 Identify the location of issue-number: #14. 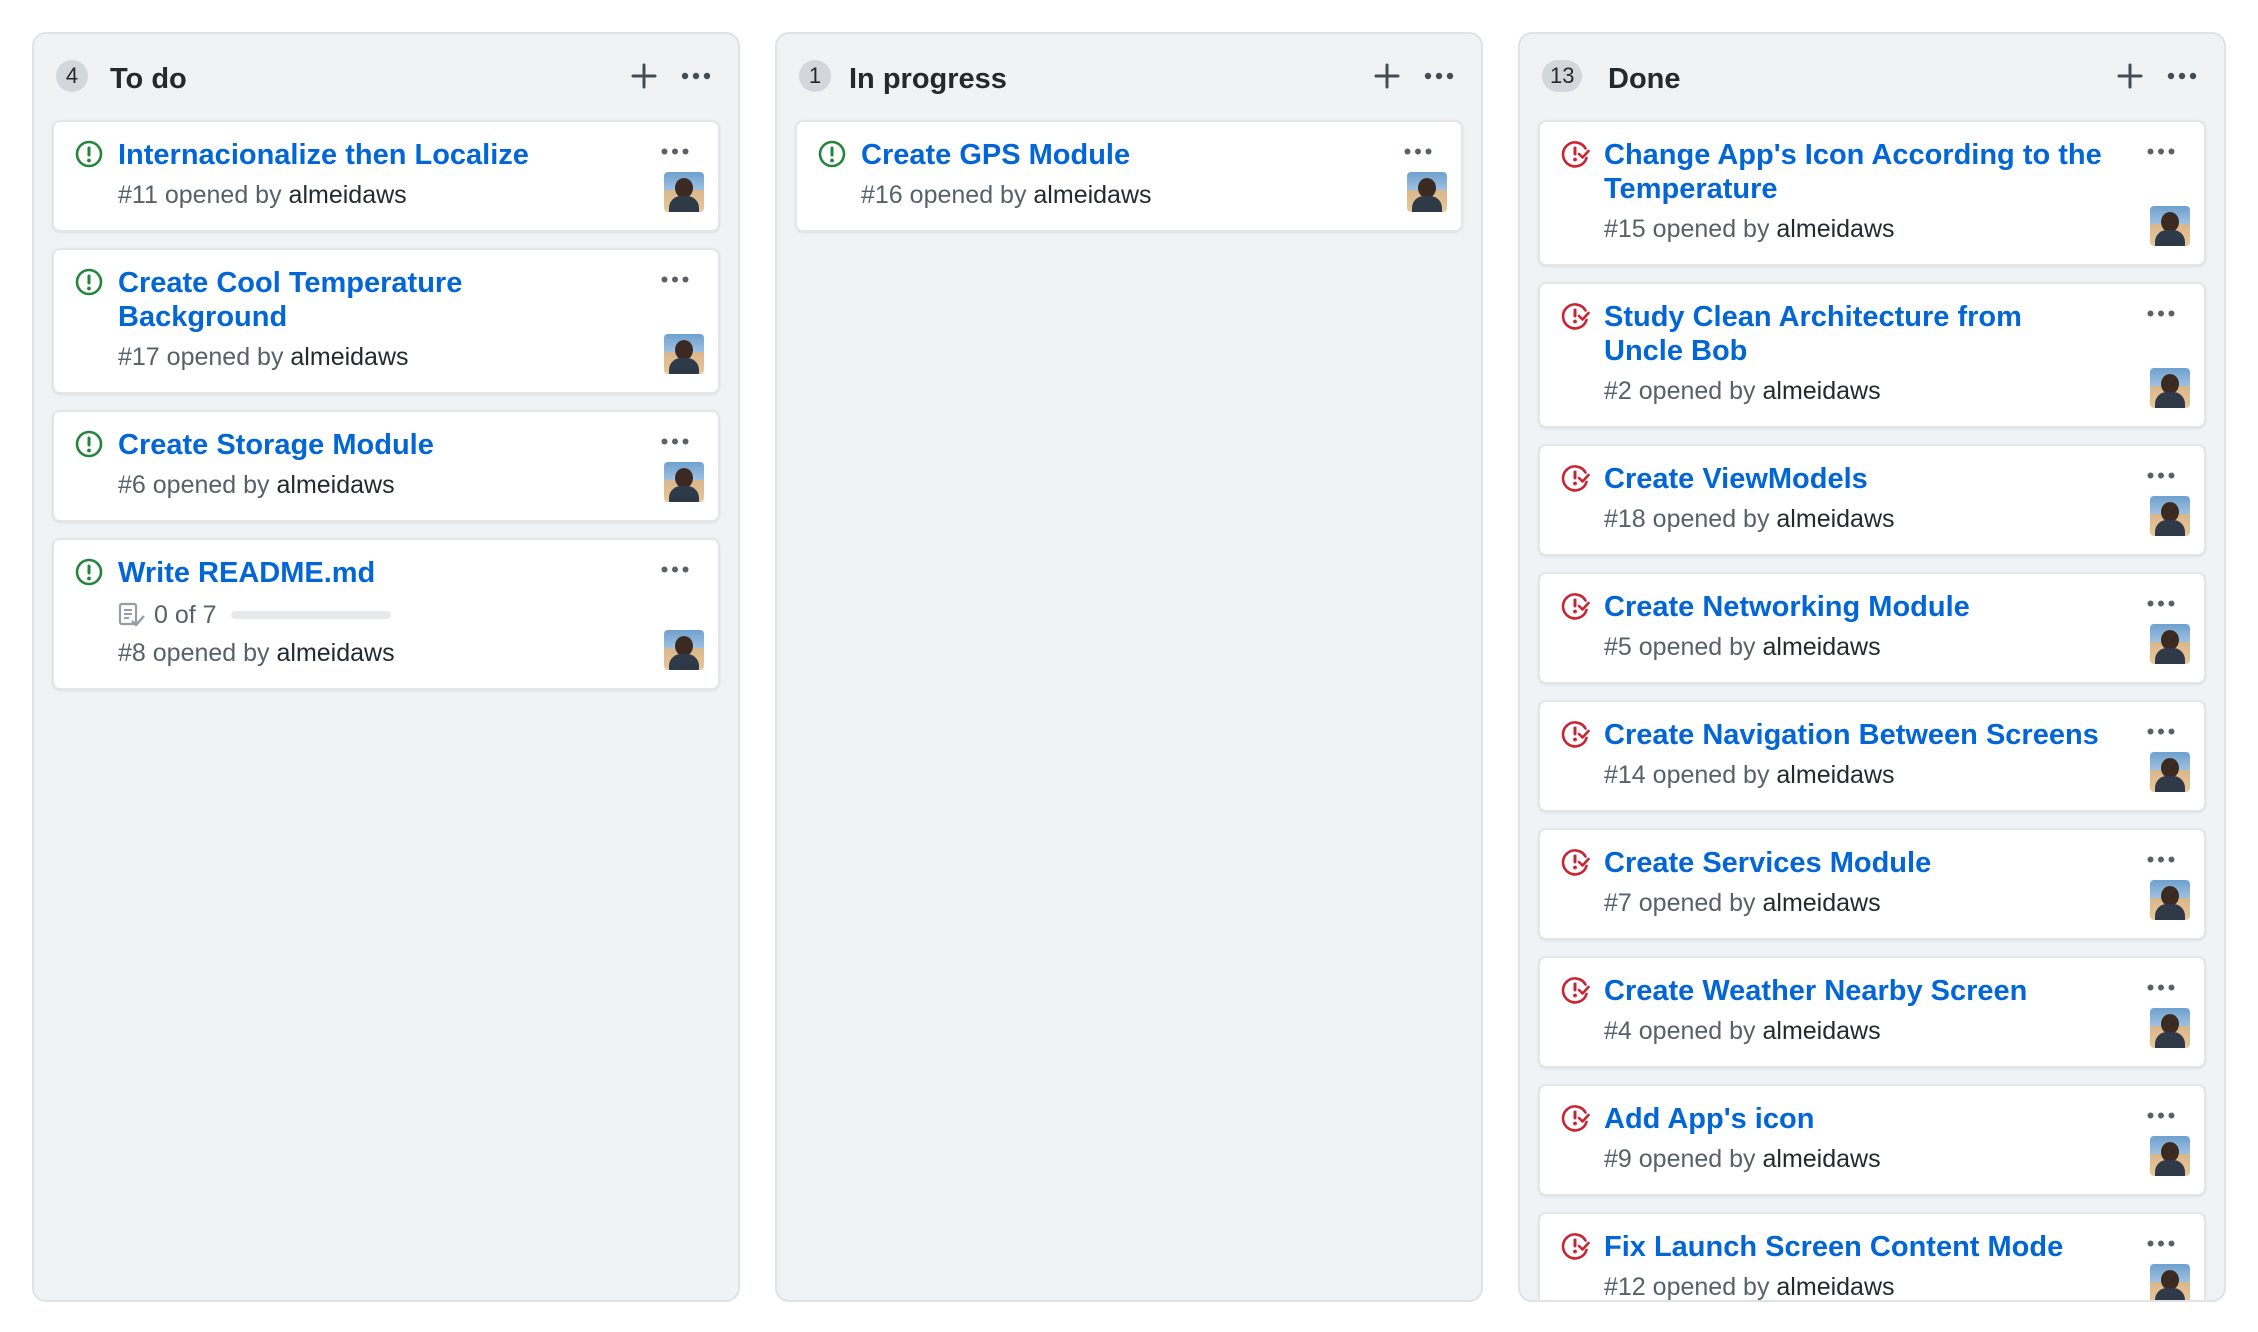
(1625, 775).